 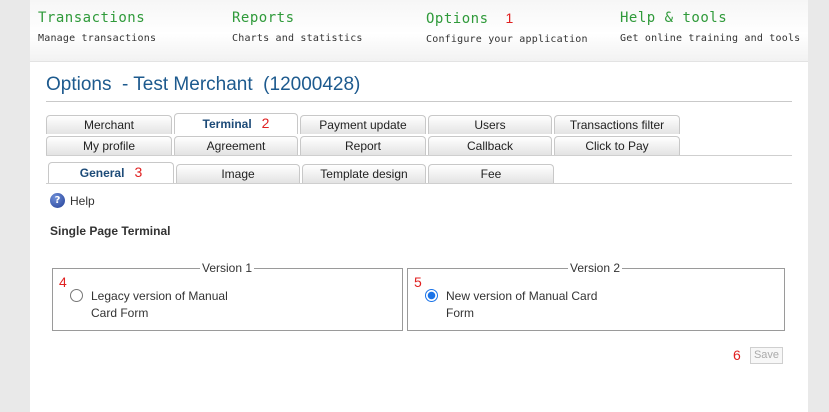 I want to click on save-button: Save, so click(x=766, y=355).